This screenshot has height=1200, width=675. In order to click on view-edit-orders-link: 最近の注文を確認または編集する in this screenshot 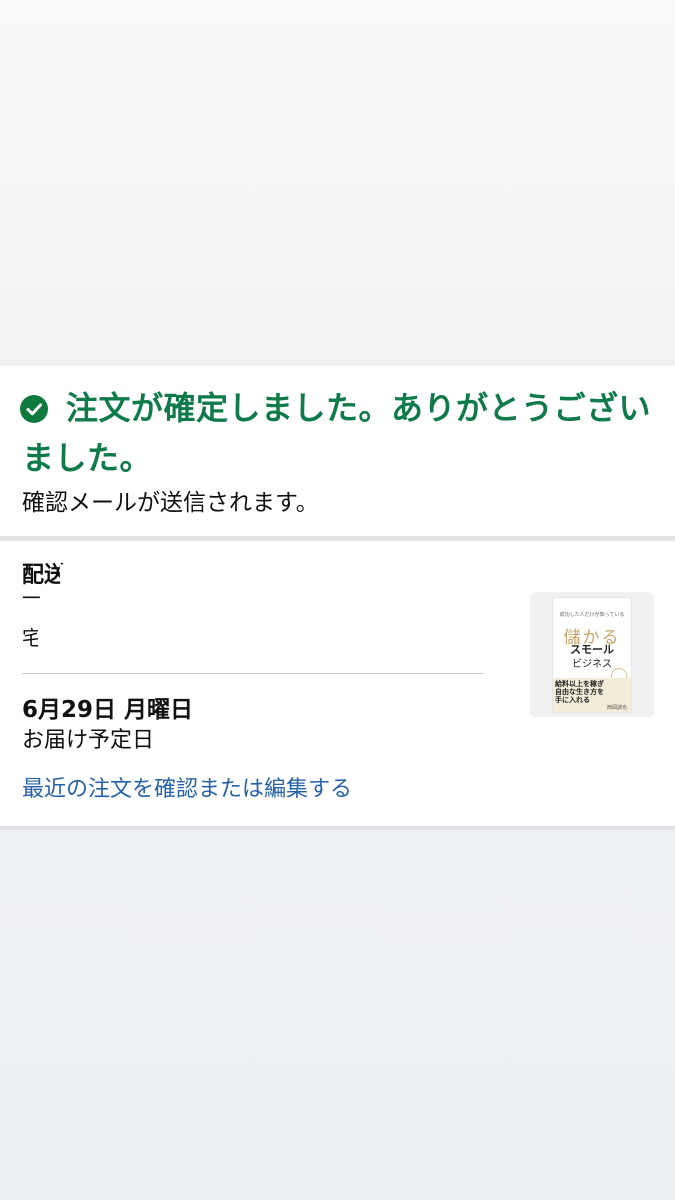, I will do `click(187, 790)`.